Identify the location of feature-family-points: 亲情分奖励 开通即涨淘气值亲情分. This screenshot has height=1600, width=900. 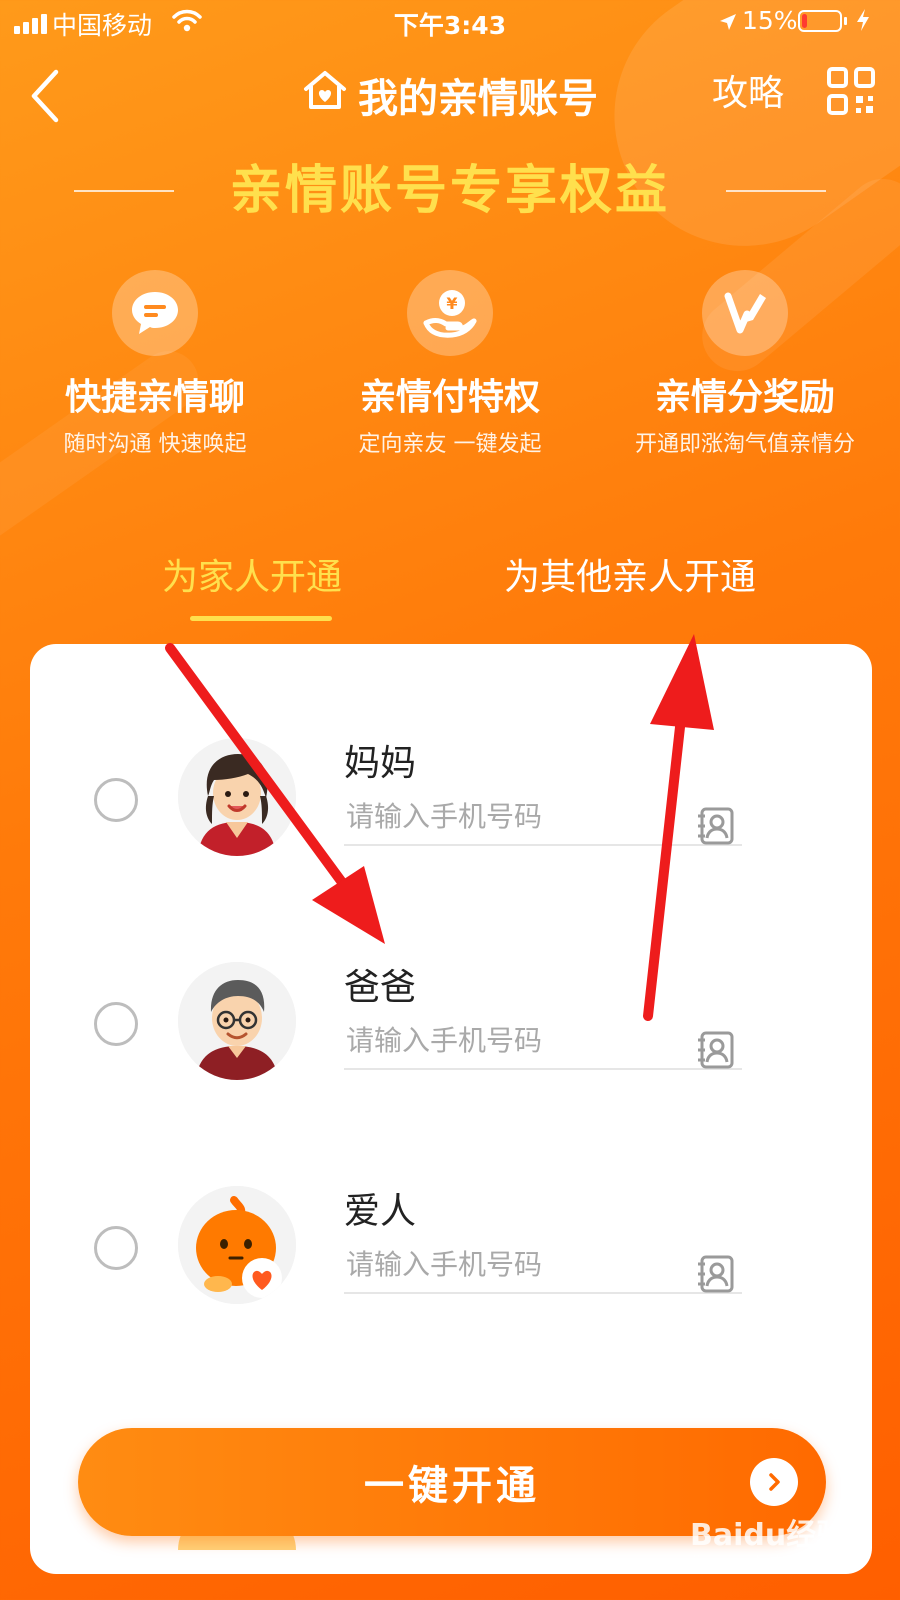
(745, 364).